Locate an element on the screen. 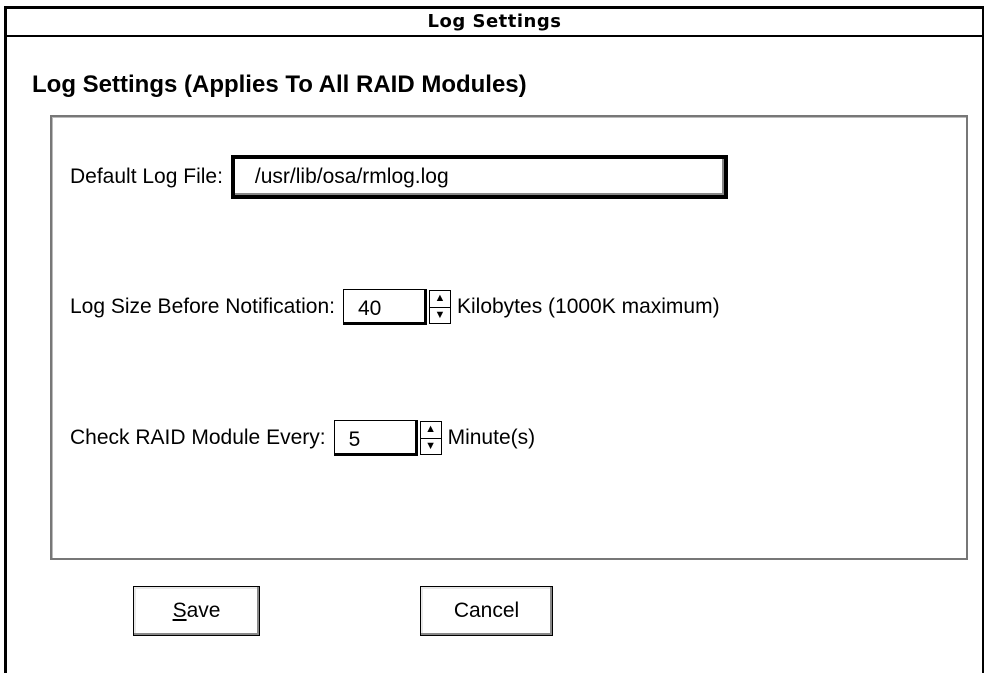 The width and height of the screenshot is (988, 673). log-file-value: /usr/lib/osa/rmlog.log is located at coordinates (351, 176).